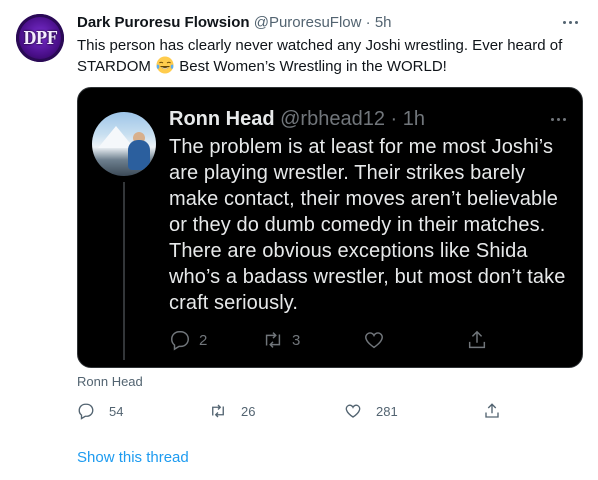 This screenshot has height=480, width=598. I want to click on quoted-handle: @rbhead12, so click(332, 119).